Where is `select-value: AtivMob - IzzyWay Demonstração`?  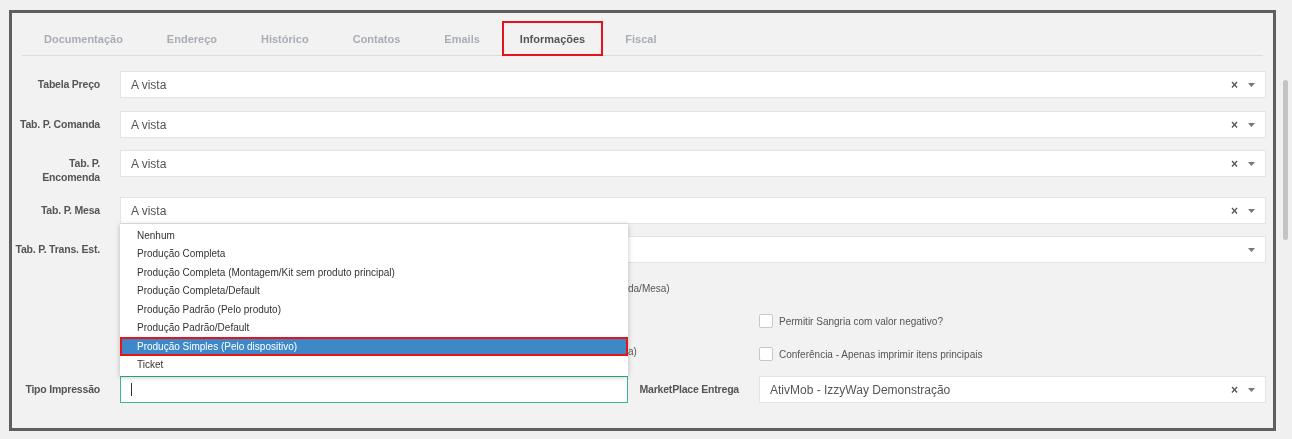 select-value: AtivMob - IzzyWay Demonstração is located at coordinates (861, 389).